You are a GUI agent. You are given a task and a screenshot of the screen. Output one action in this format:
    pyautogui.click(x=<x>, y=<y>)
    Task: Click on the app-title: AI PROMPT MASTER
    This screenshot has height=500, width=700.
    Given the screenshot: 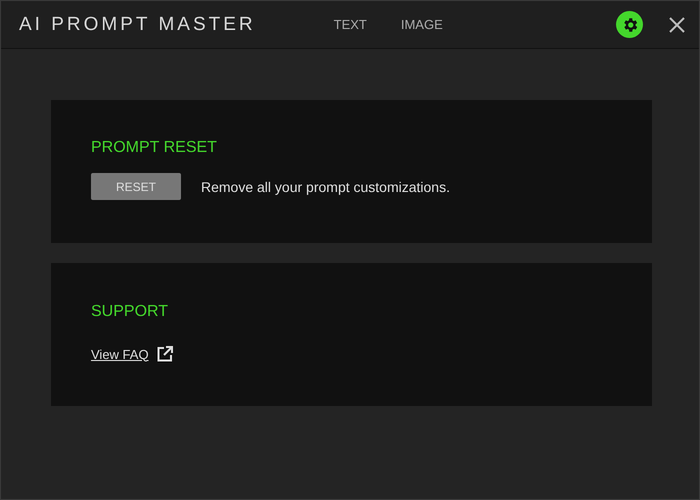 What is the action you would take?
    pyautogui.click(x=137, y=25)
    